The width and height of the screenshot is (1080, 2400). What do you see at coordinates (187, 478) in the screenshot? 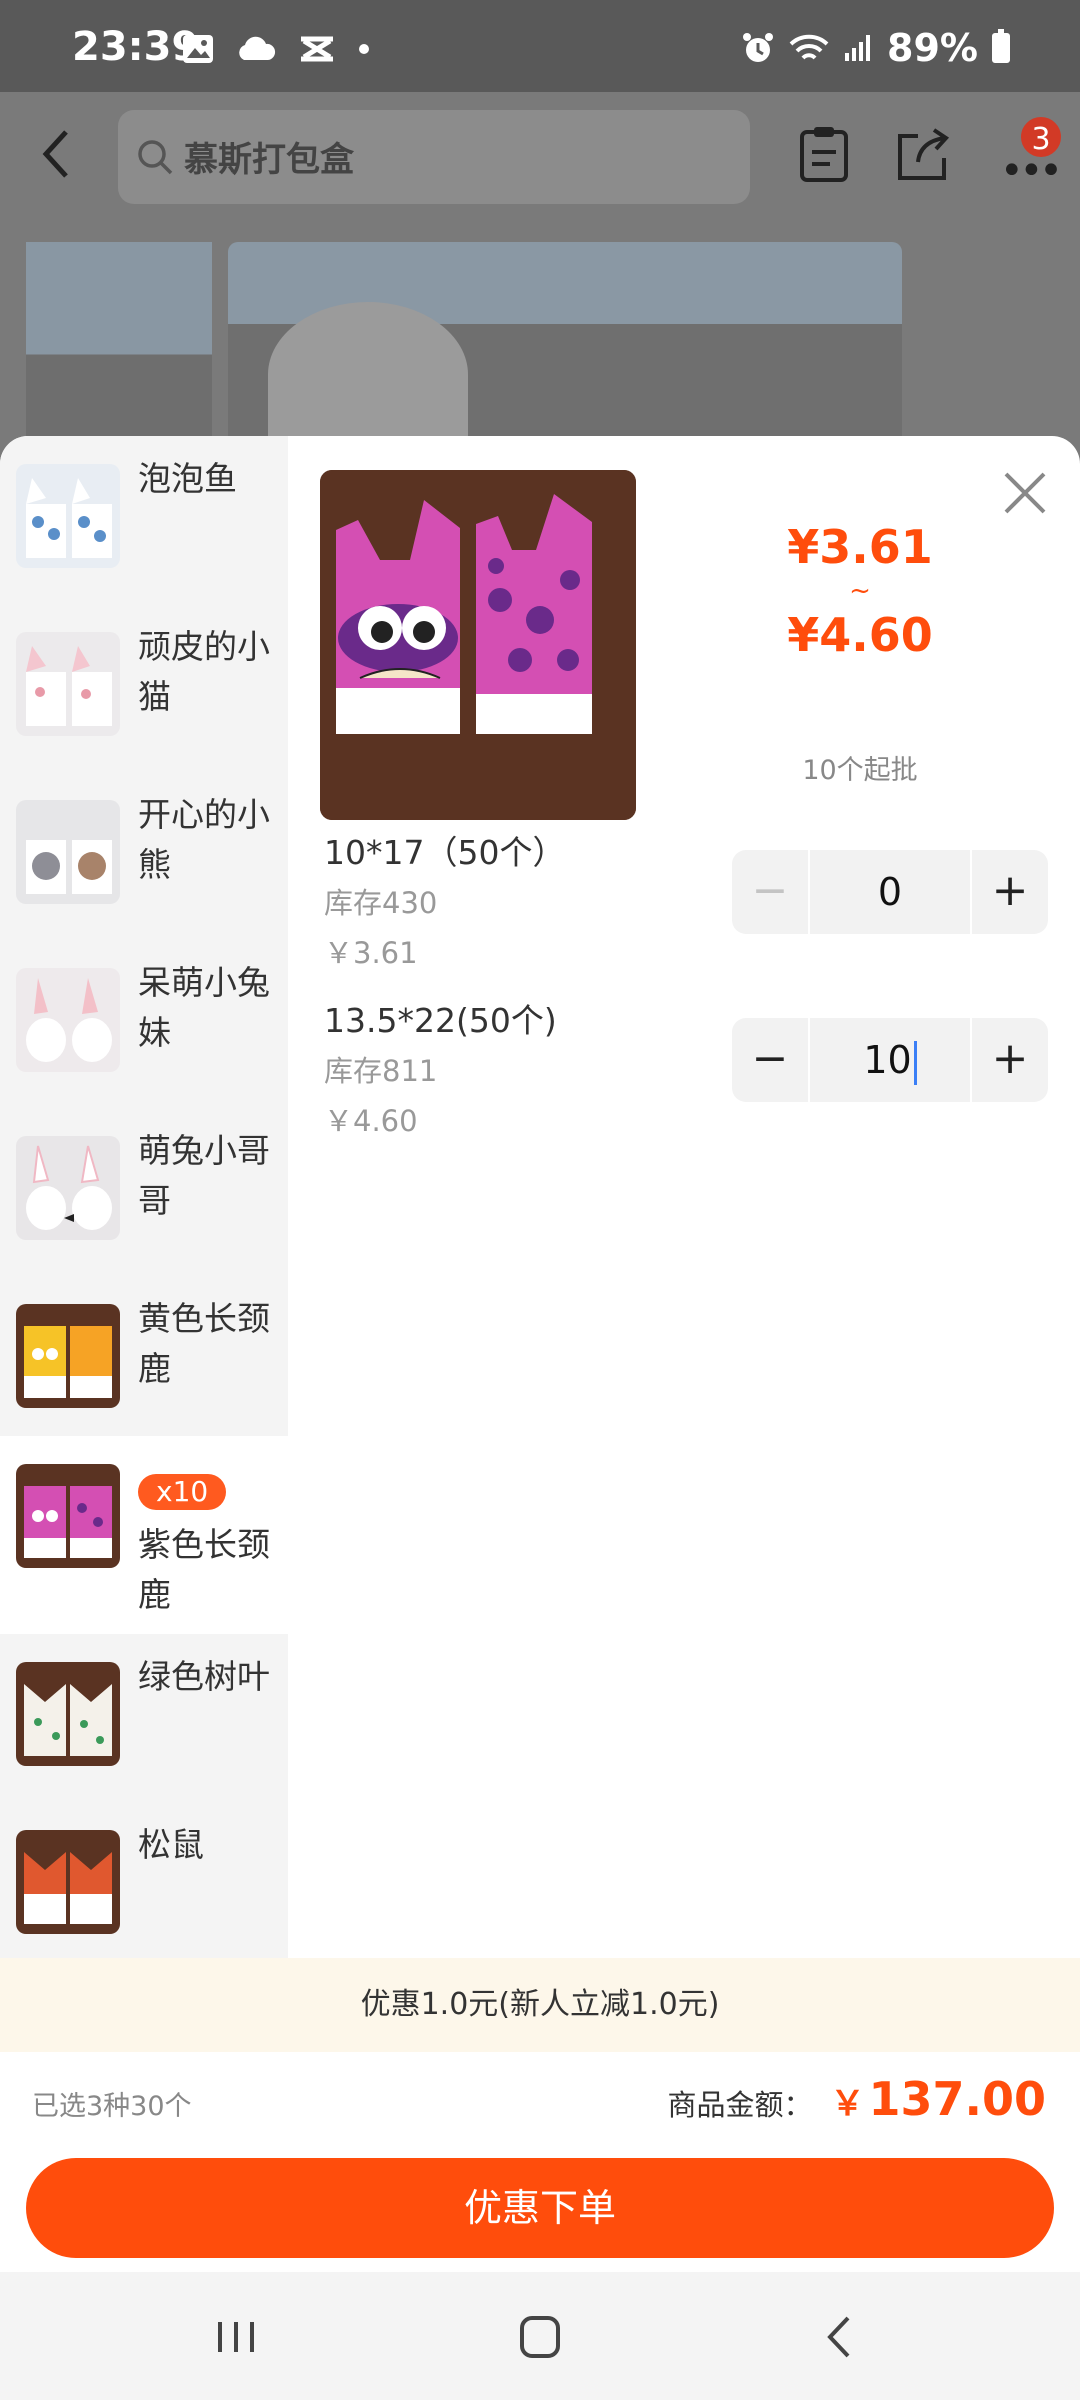
I see `variant-name: 泡泡鱼` at bounding box center [187, 478].